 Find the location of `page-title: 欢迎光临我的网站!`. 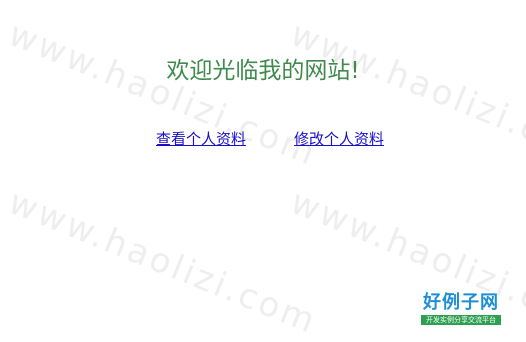

page-title: 欢迎光临我的网站! is located at coordinates (263, 71).